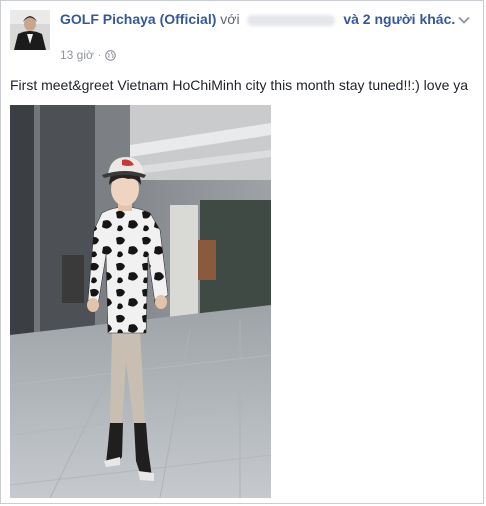  Describe the element at coordinates (111, 55) in the screenshot. I see `globe-icon` at that location.